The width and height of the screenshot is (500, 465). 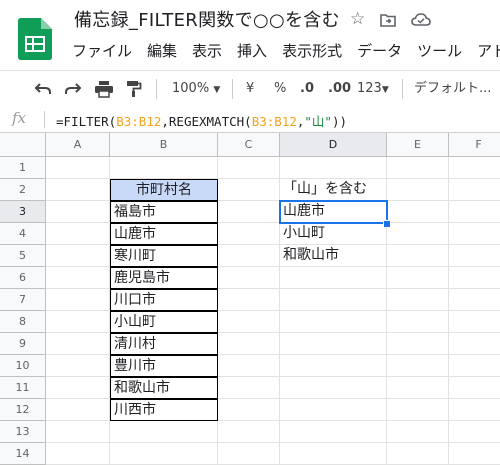 I want to click on row-header: 1, so click(x=23, y=168).